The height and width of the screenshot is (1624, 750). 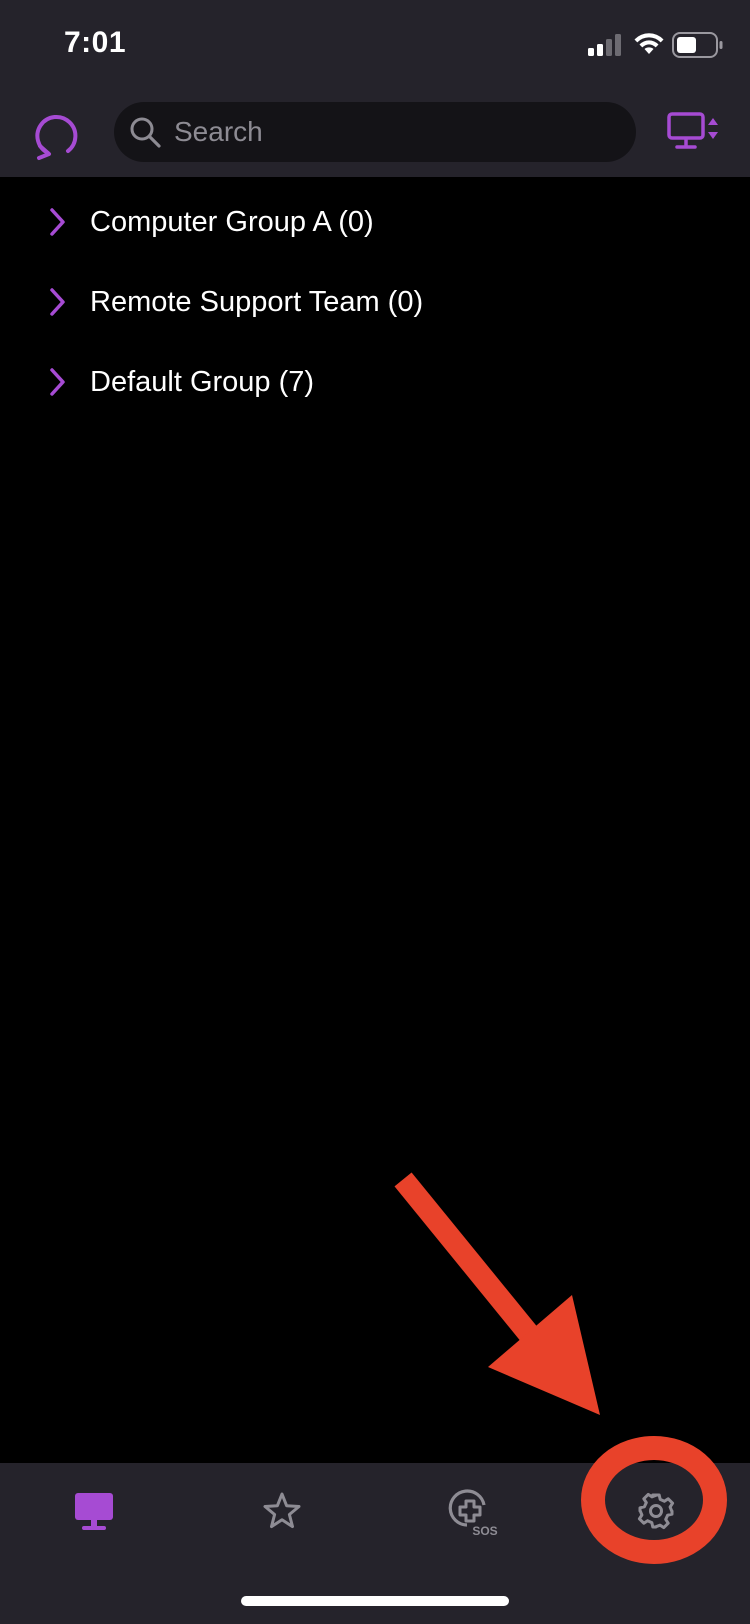 What do you see at coordinates (202, 382) in the screenshot?
I see `group-label: Default Group (7)` at bounding box center [202, 382].